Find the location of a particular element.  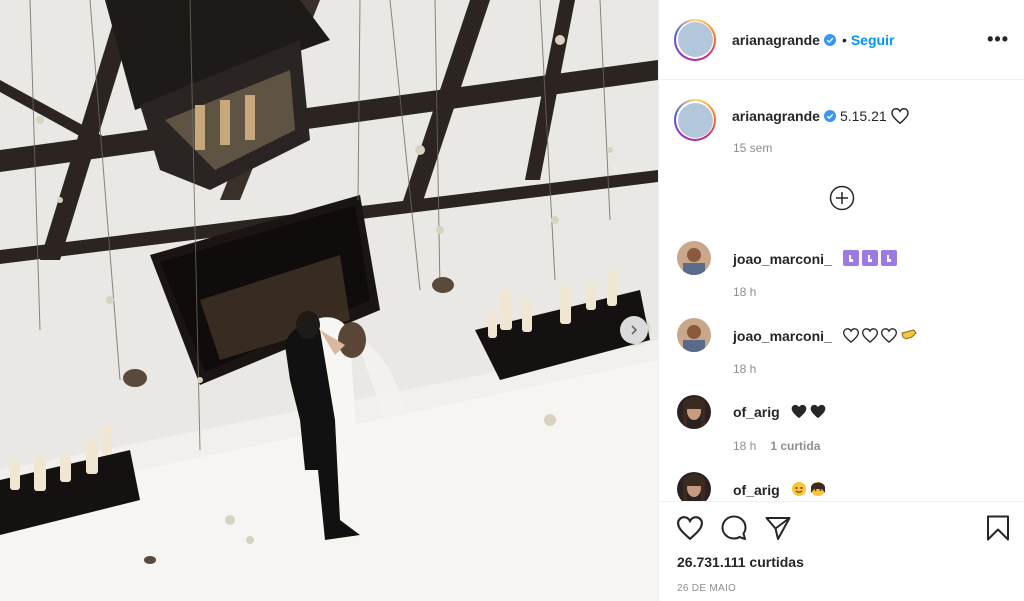

post-date: 26 DE MAIO is located at coordinates (707, 588).